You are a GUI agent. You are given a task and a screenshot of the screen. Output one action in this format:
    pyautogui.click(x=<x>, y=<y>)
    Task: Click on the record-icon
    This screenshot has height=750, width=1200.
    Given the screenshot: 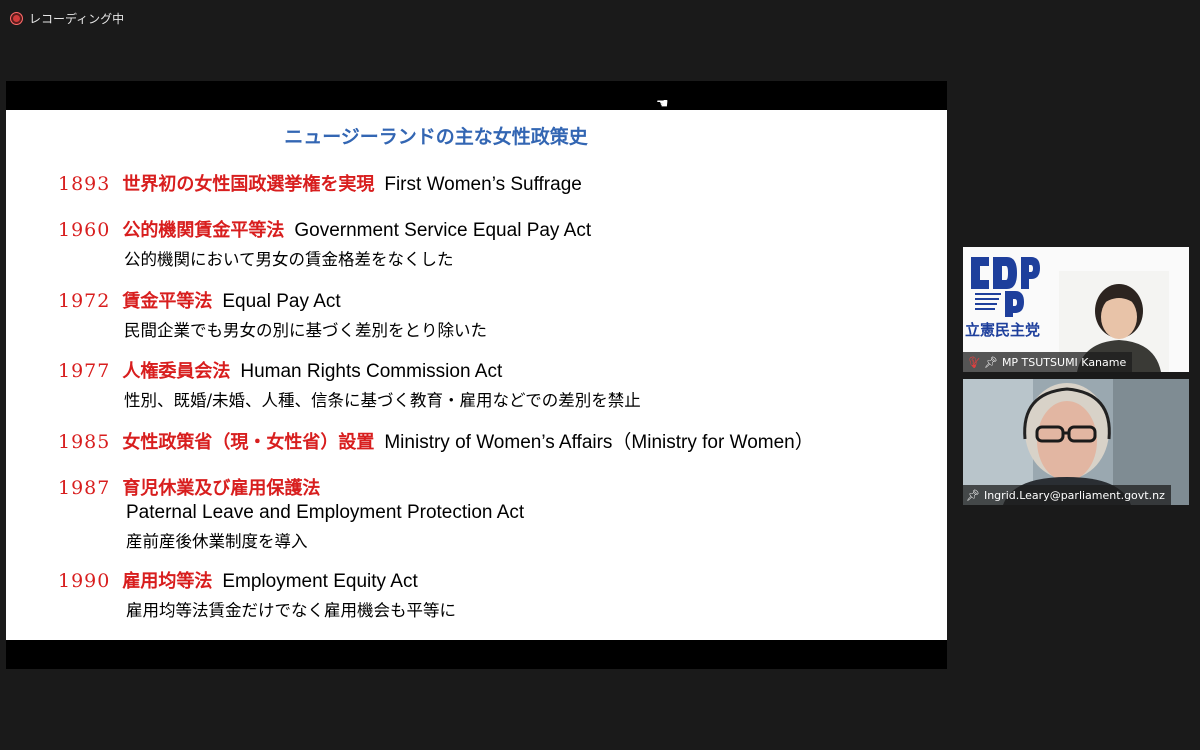 What is the action you would take?
    pyautogui.click(x=16, y=18)
    